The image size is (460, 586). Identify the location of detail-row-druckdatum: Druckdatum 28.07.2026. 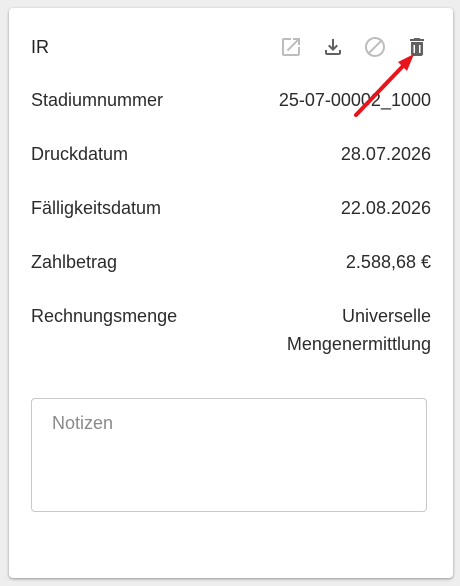
(231, 154).